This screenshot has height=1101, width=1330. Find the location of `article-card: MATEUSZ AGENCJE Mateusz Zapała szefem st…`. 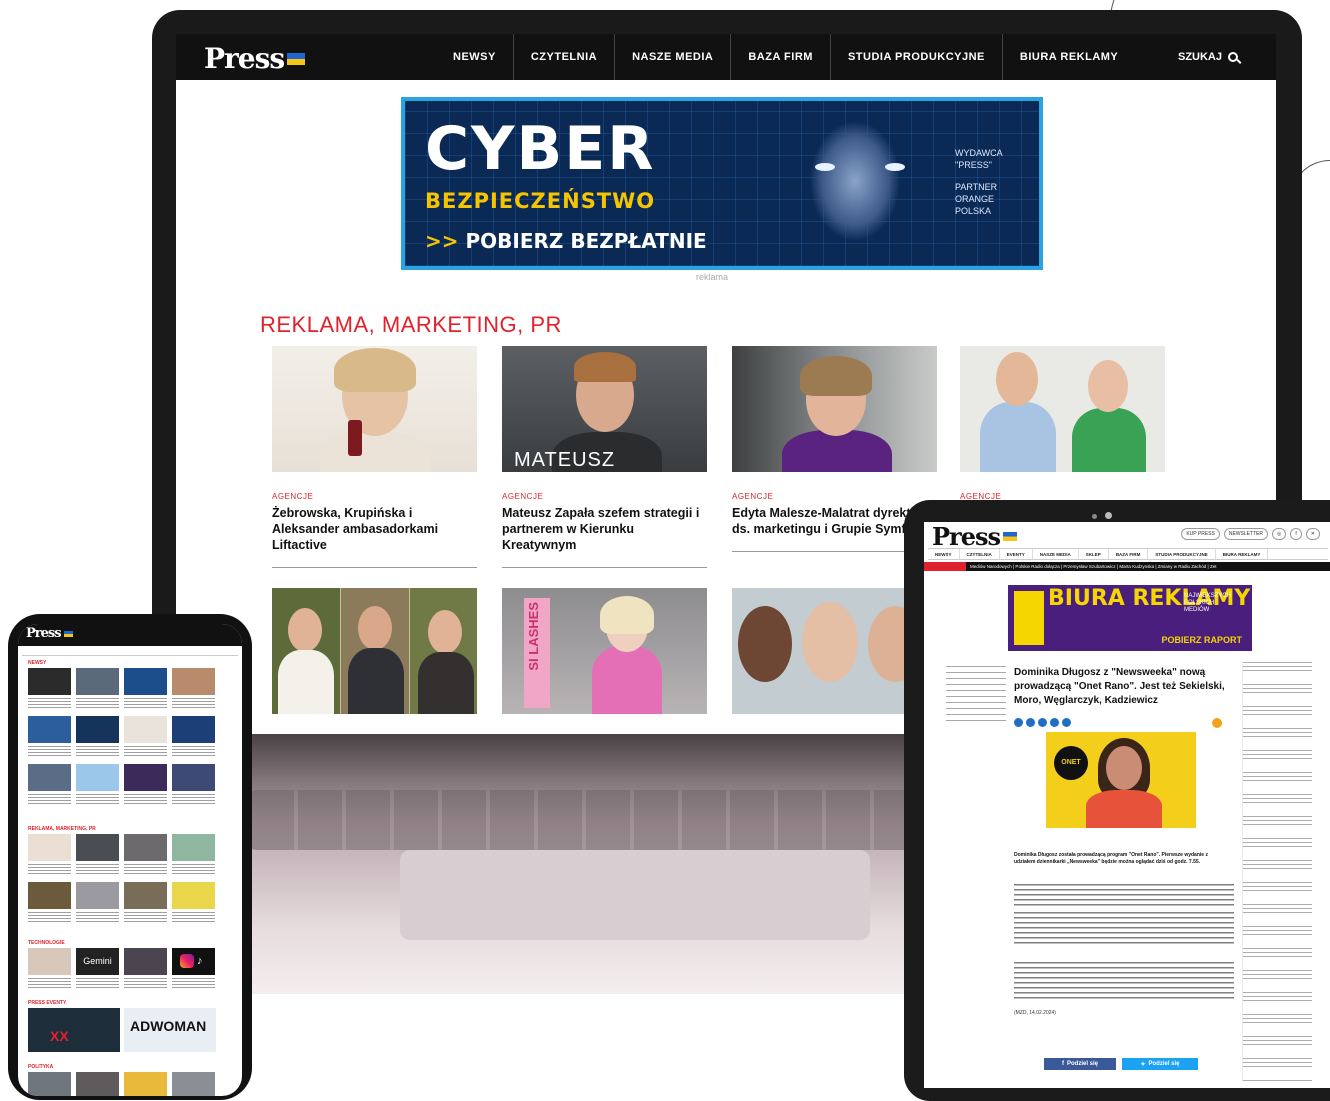

article-card: MATEUSZ AGENCJE Mateusz Zapała szefem st… is located at coordinates (604, 457).